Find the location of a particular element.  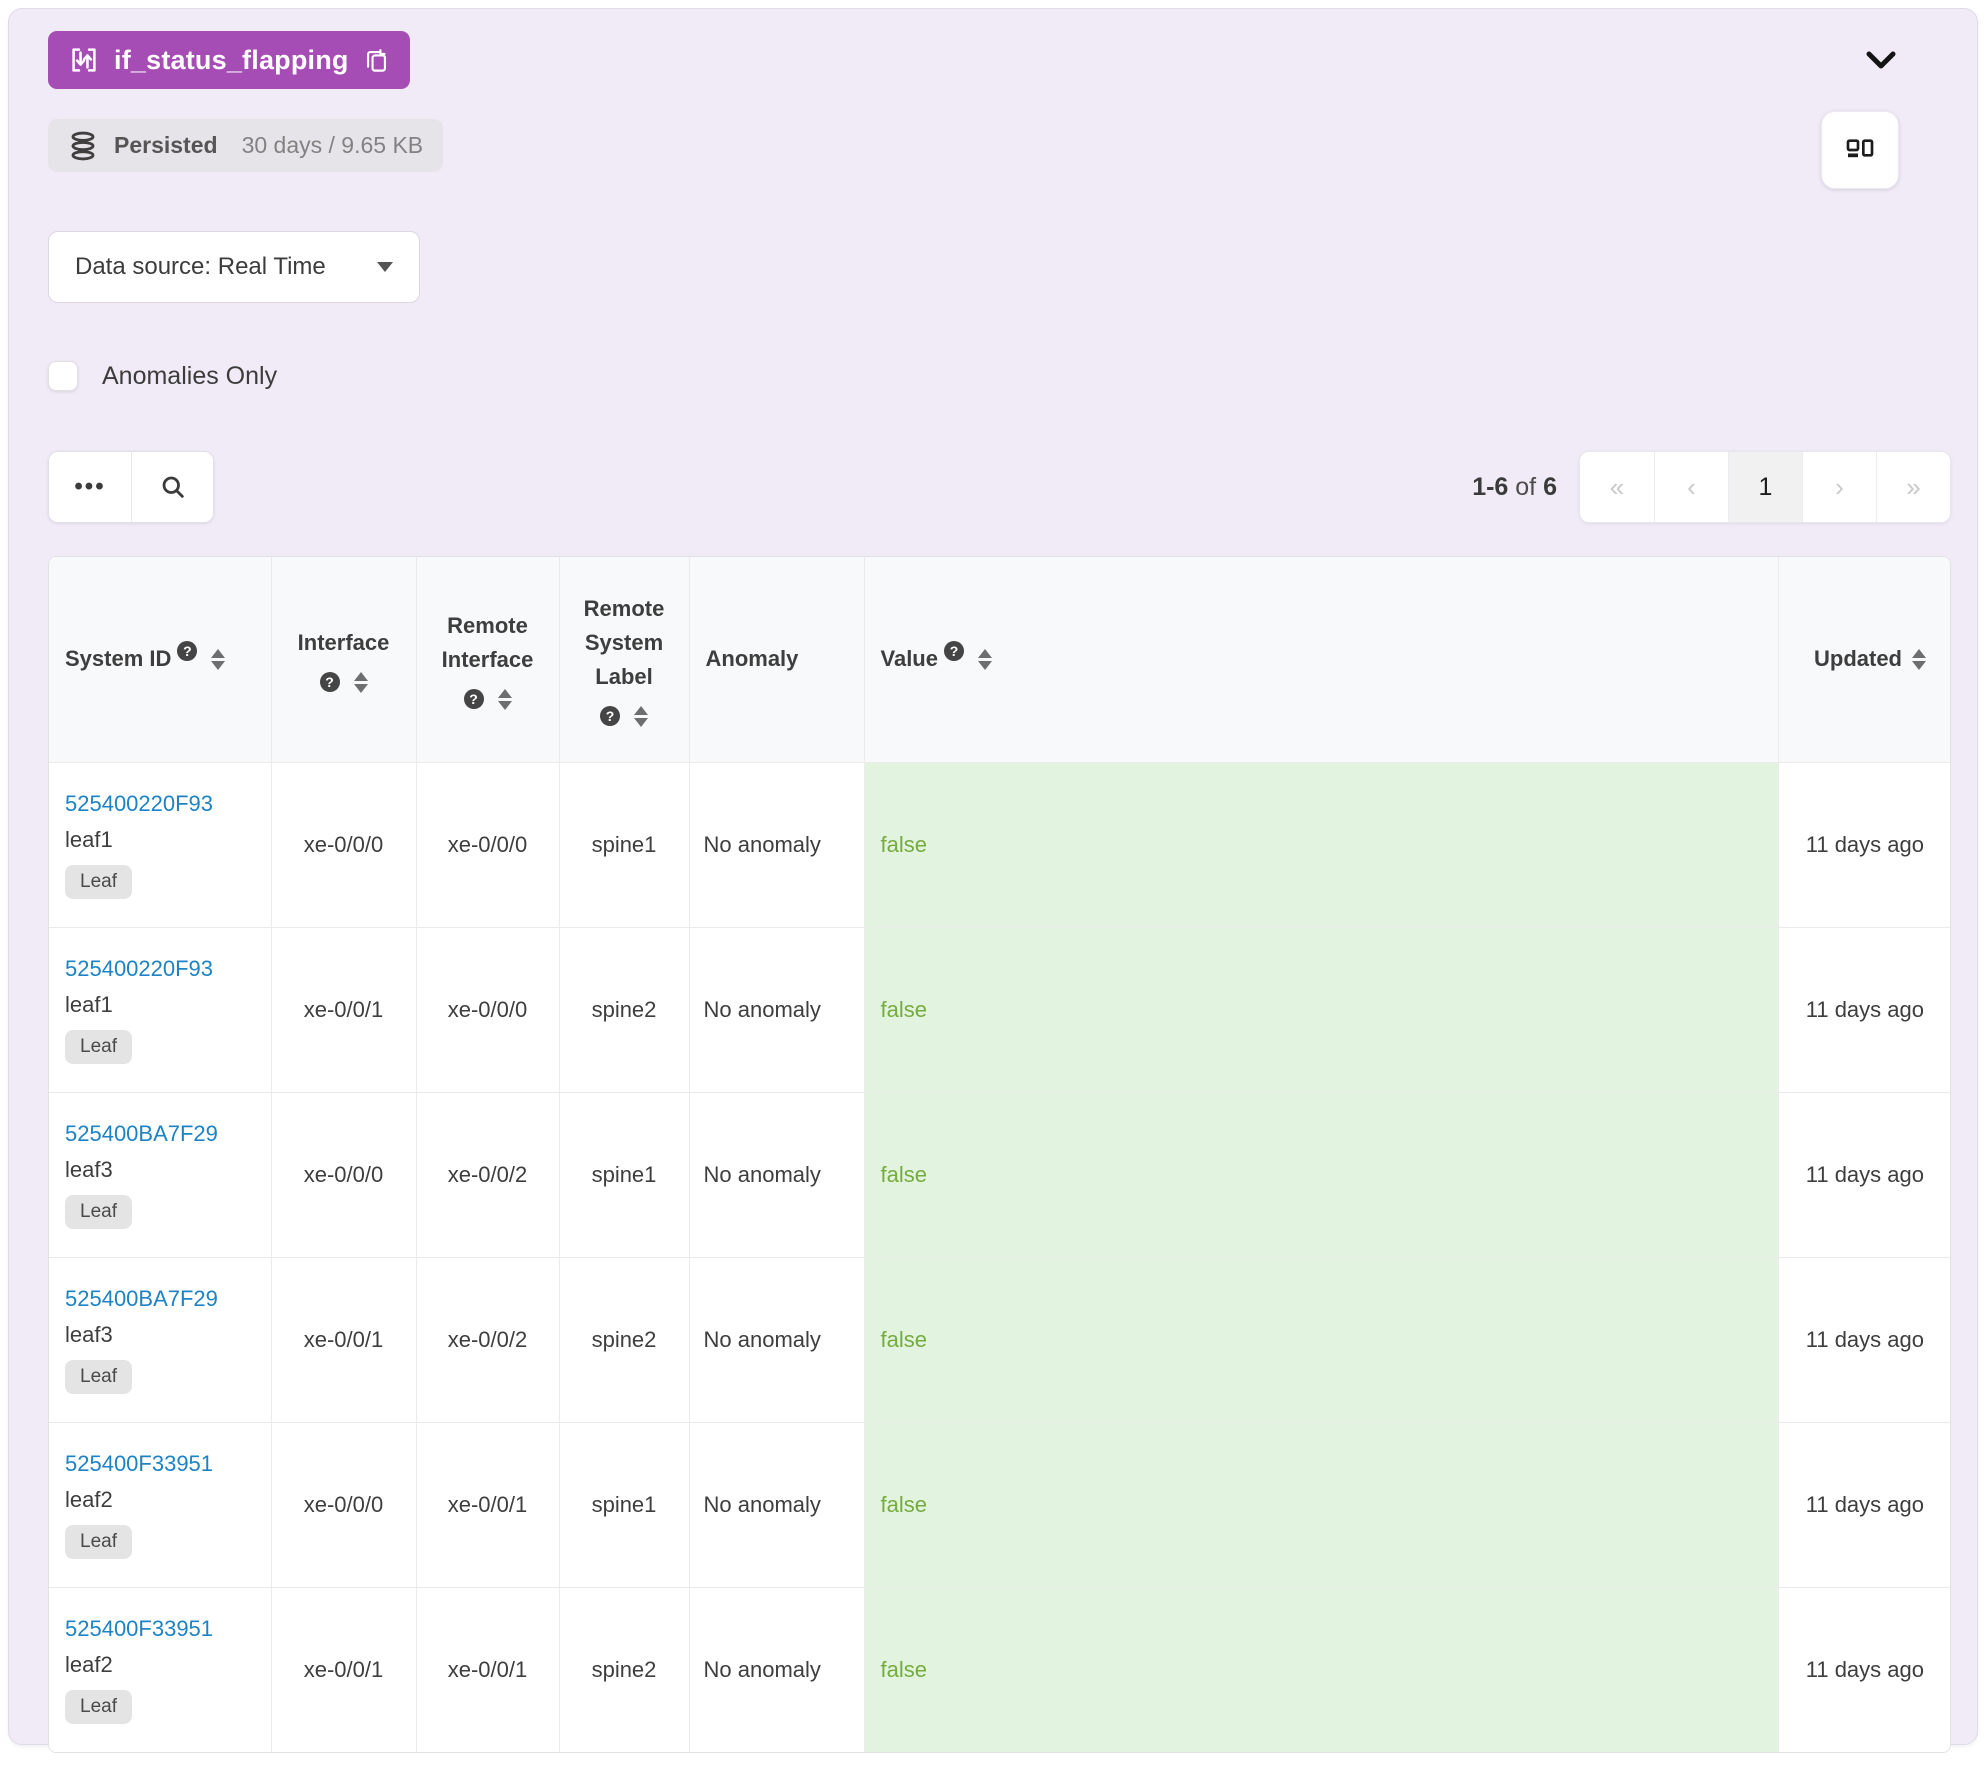

more-actions-button: ••• is located at coordinates (90, 487).